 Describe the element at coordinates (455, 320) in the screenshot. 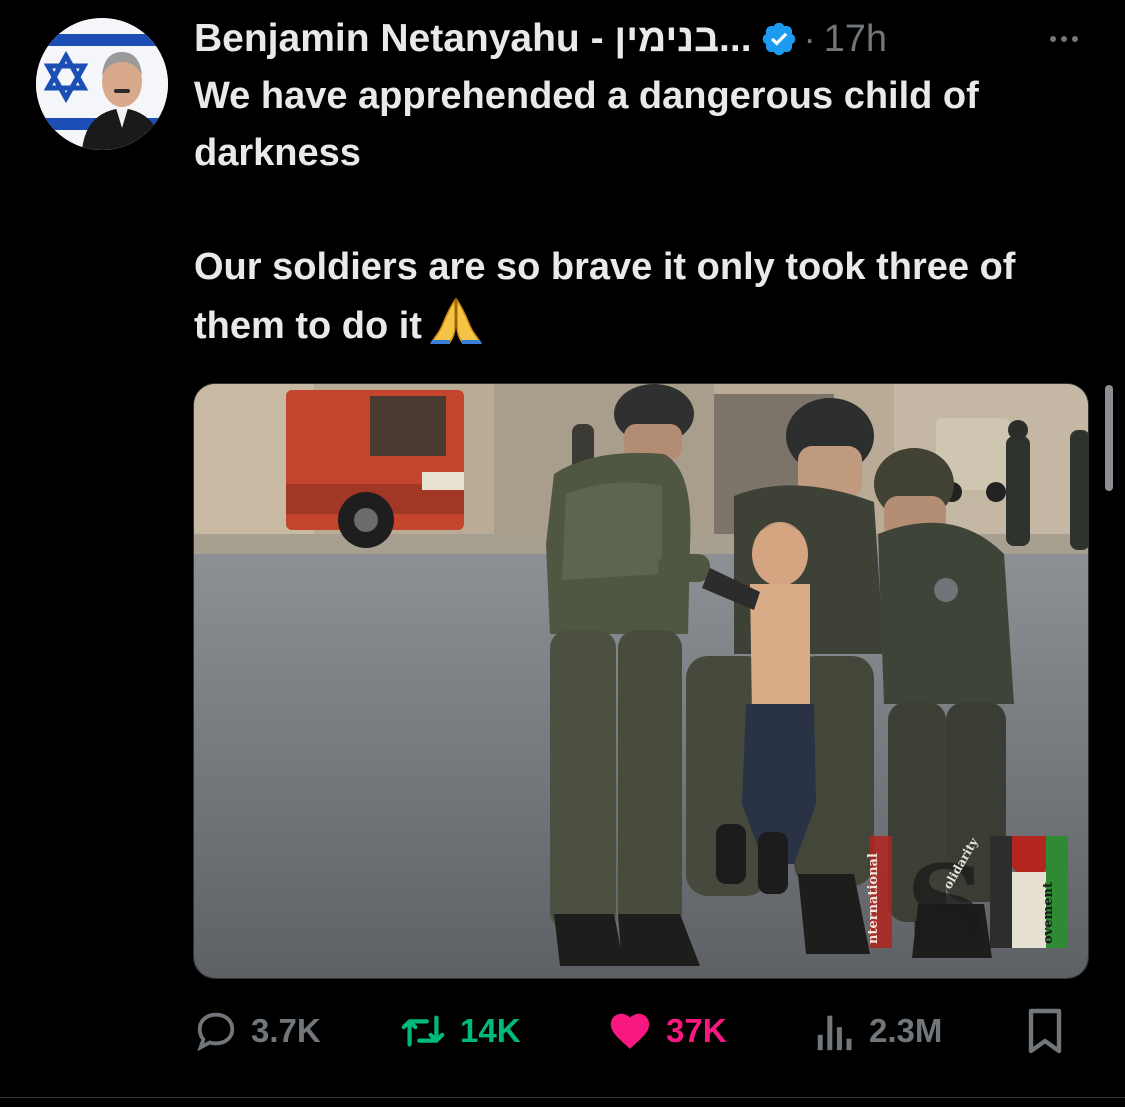

I see `folded-hands-icon` at that location.